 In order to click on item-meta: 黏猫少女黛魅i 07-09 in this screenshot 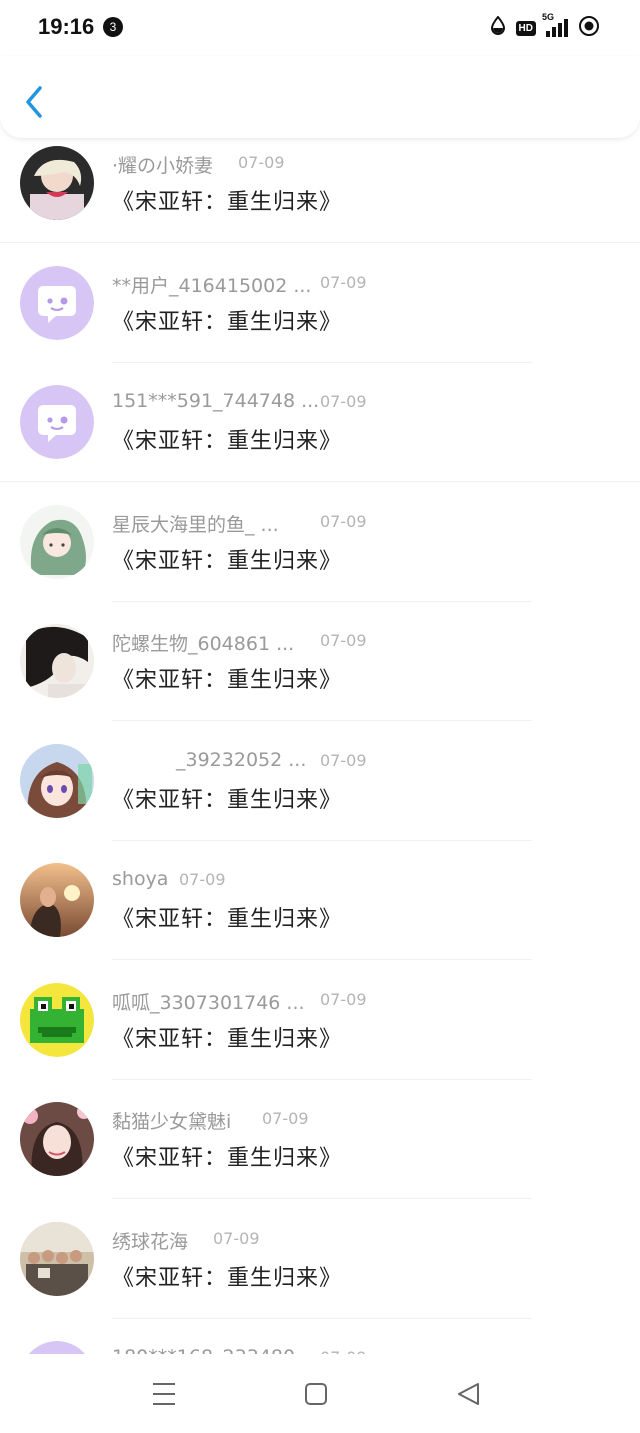, I will do `click(210, 1120)`.